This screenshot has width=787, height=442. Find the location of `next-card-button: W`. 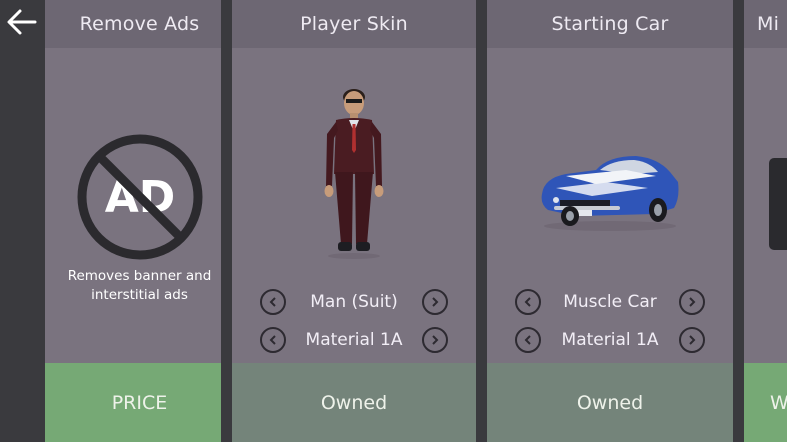

next-card-button: W is located at coordinates (765, 402).